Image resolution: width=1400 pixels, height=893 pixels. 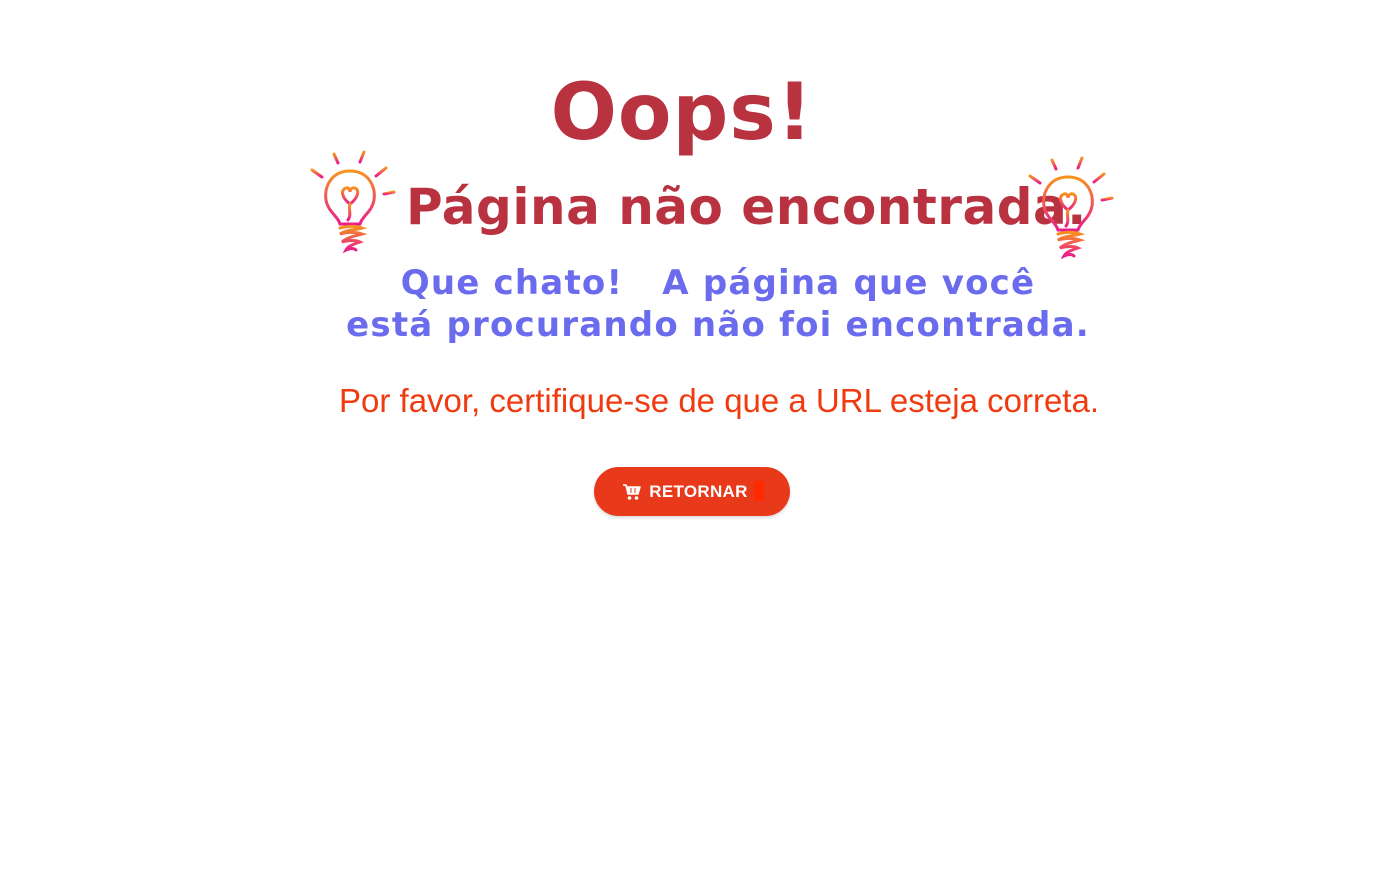 What do you see at coordinates (632, 491) in the screenshot?
I see `cart-icon` at bounding box center [632, 491].